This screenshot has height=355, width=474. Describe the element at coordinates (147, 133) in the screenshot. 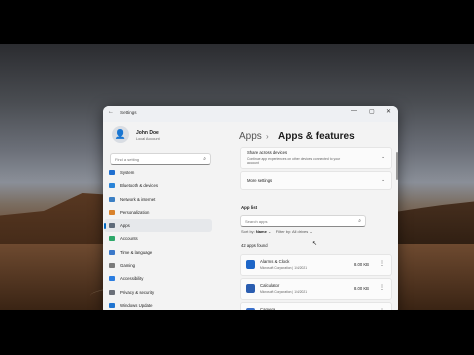

I see `user-name: John Doe` at that location.